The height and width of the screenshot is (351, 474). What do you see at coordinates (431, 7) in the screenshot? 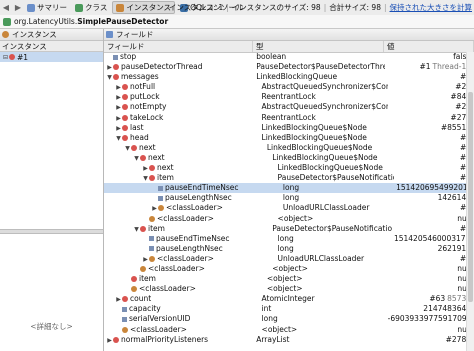
I see `compute-retained-size-link: 保持された大きさを計算` at bounding box center [431, 7].